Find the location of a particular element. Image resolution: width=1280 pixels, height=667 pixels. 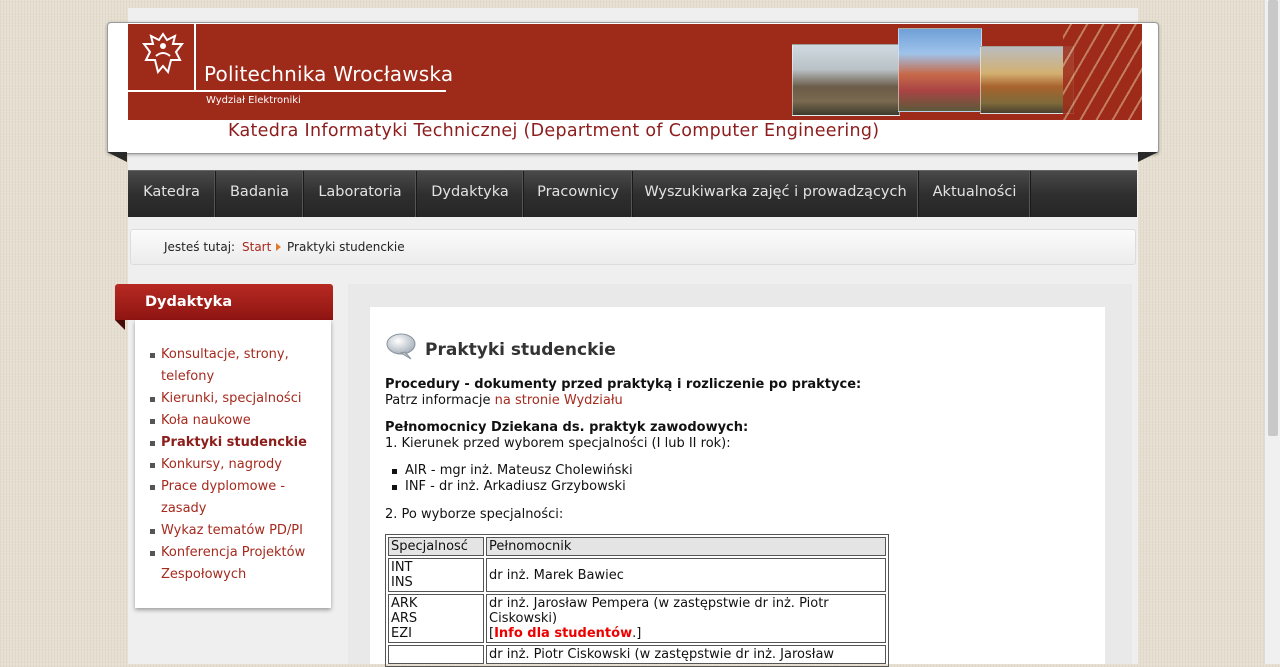

spec-code: EZI is located at coordinates (401, 633).